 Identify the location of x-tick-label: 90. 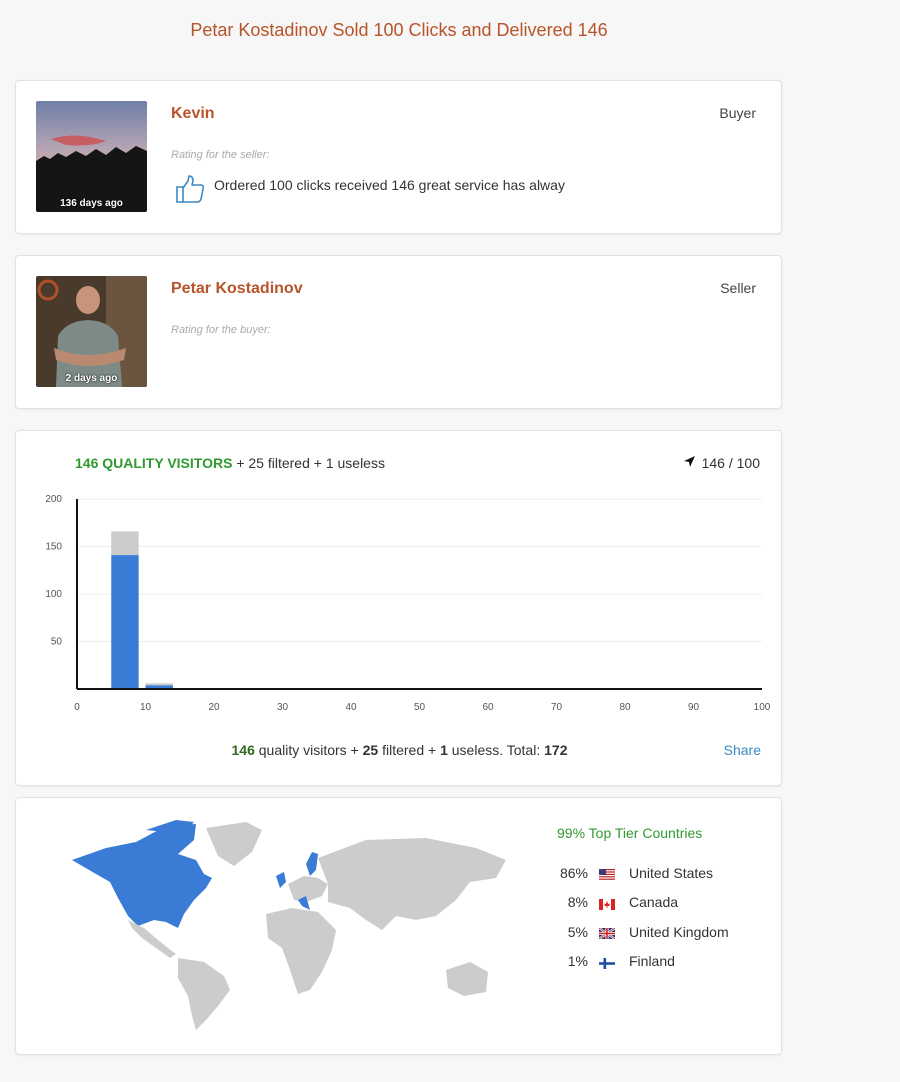
(694, 707).